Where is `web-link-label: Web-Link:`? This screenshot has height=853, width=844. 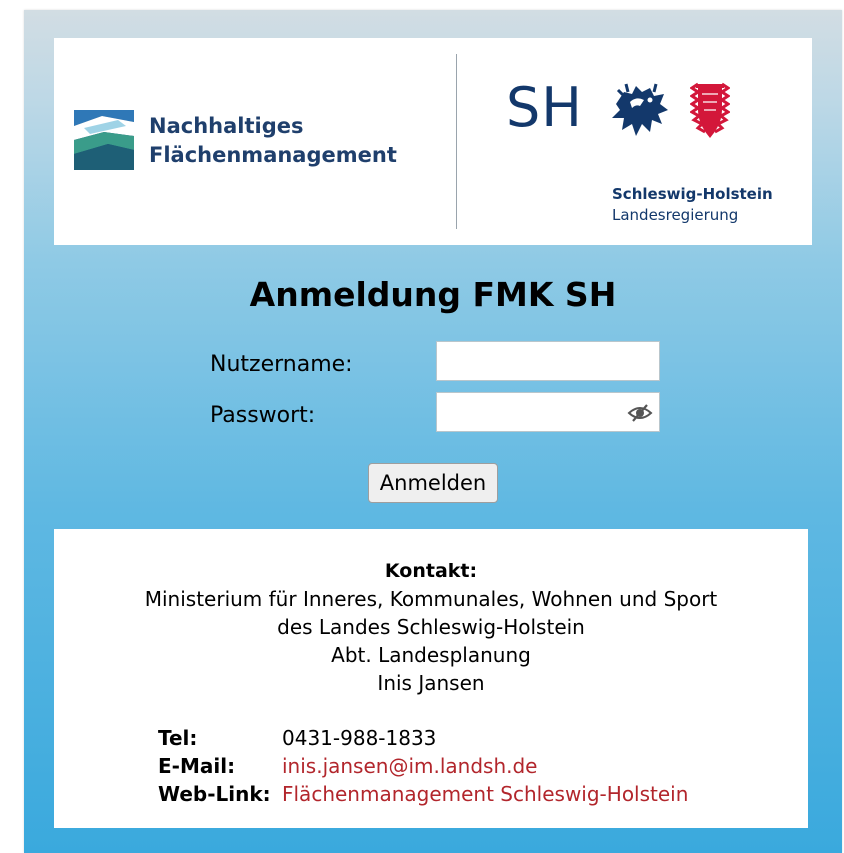
web-link-label: Web-Link: is located at coordinates (214, 794).